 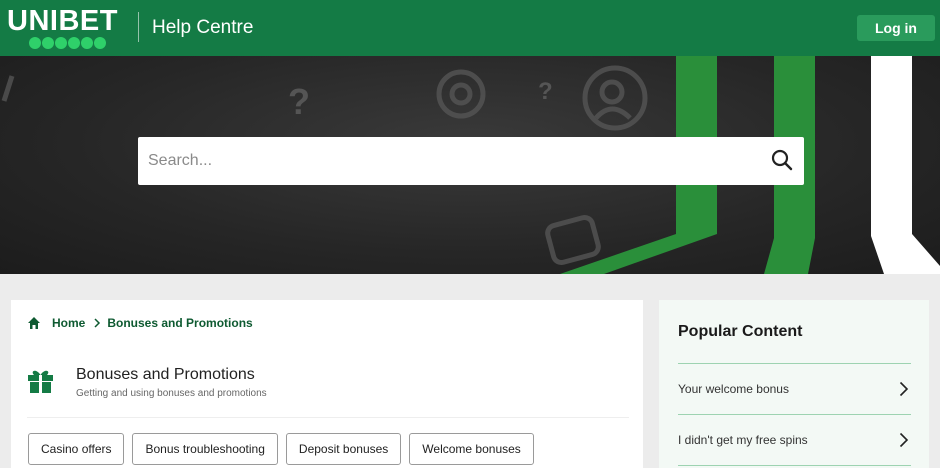 I want to click on section-subtitle: Getting and using bonuses and promotions, so click(x=171, y=393).